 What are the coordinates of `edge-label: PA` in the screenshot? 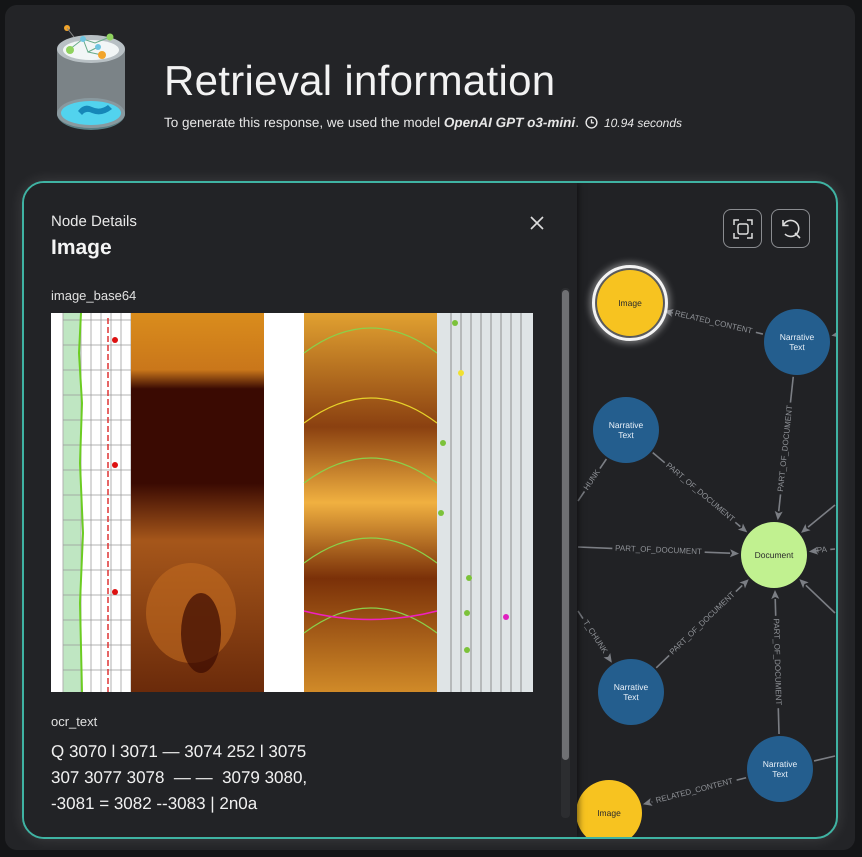 It's located at (822, 549).